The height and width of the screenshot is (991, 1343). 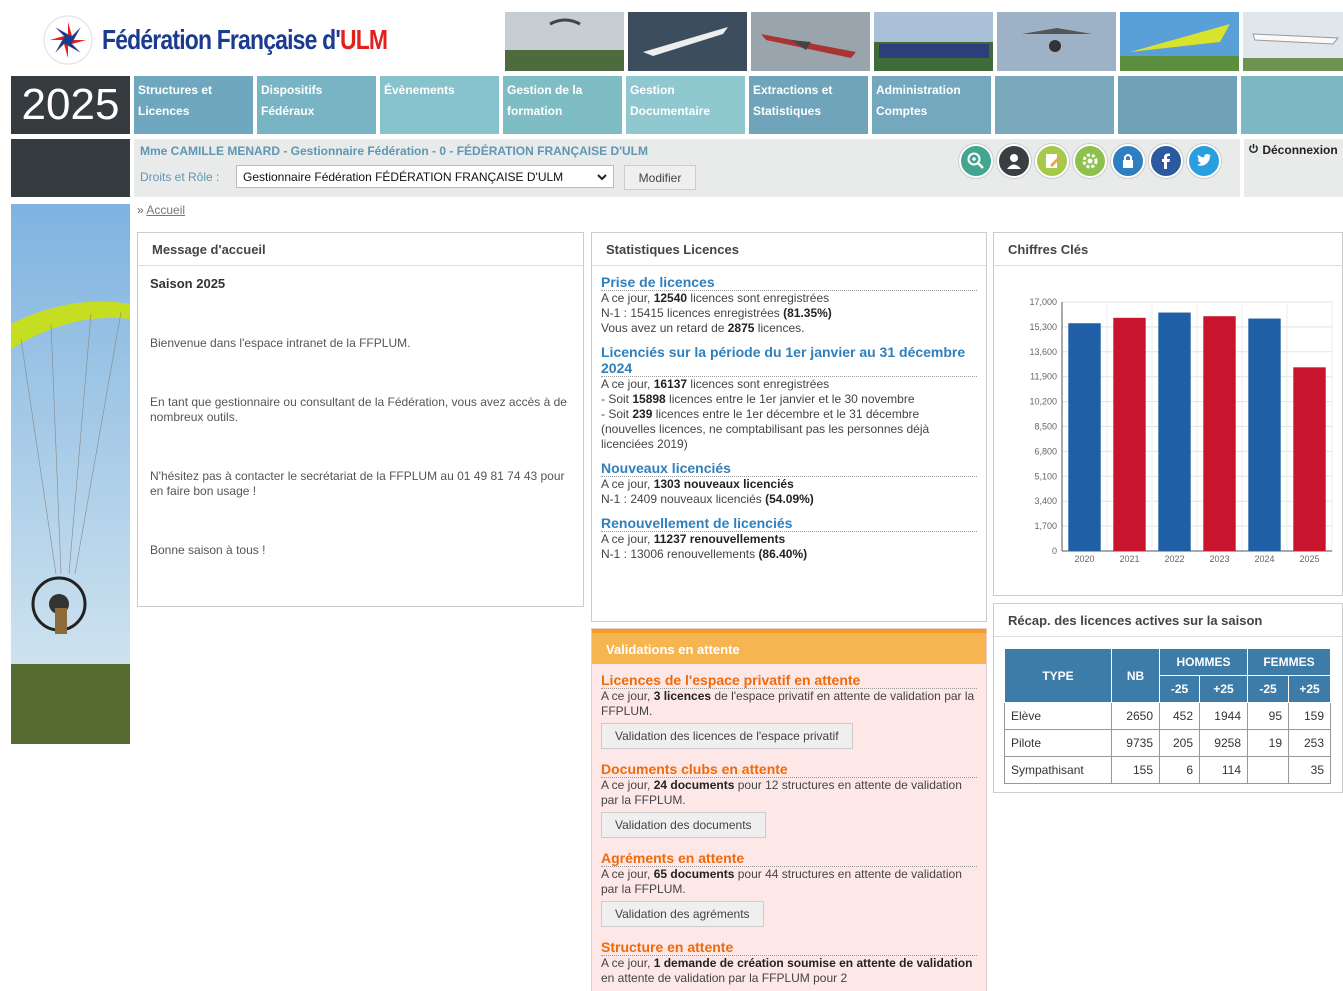 I want to click on col-hommes: HOMMES, so click(x=1203, y=662).